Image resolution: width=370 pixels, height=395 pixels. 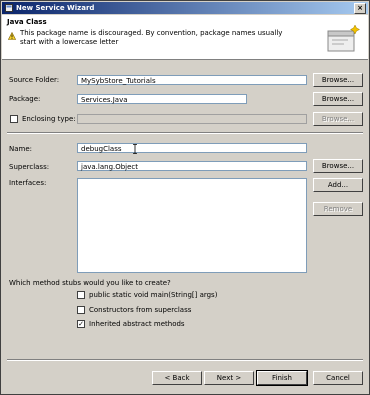 What do you see at coordinates (229, 378) in the screenshot?
I see `next-button: Next >` at bounding box center [229, 378].